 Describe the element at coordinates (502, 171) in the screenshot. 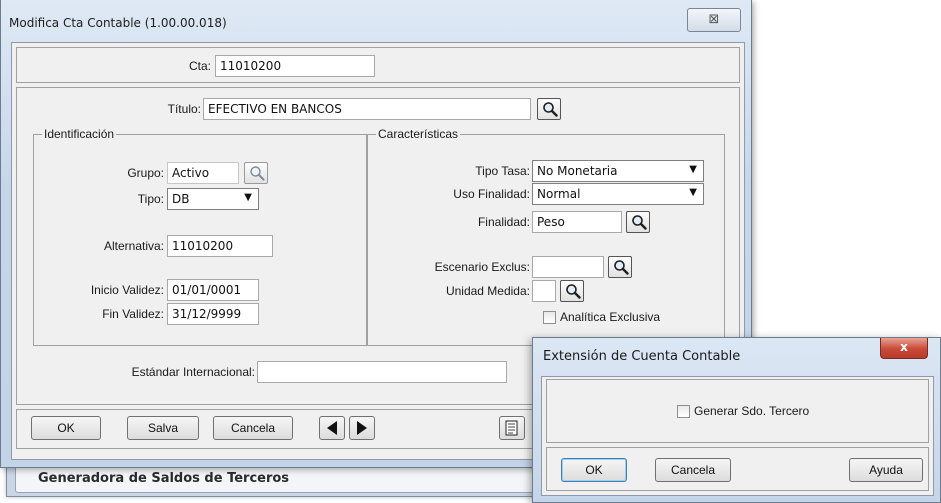

I see `tipo-tasa-label: Tipo Tasa:` at that location.